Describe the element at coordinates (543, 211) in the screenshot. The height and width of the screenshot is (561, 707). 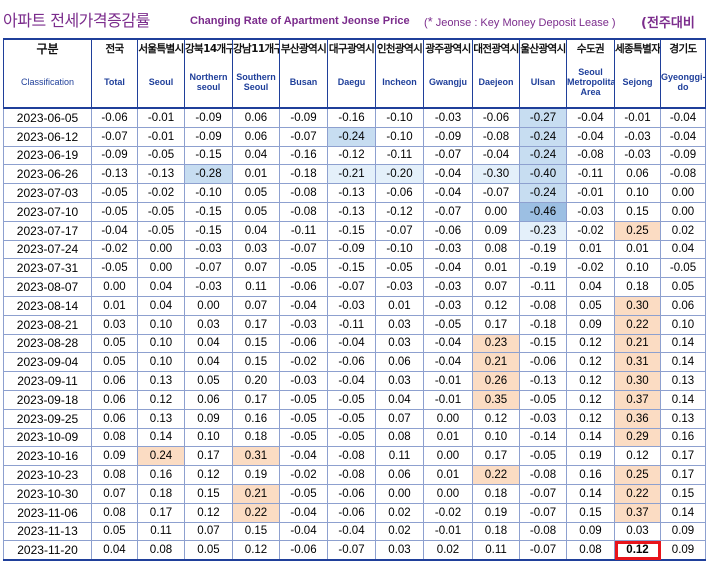
I see `value-cell: -0.46` at that location.